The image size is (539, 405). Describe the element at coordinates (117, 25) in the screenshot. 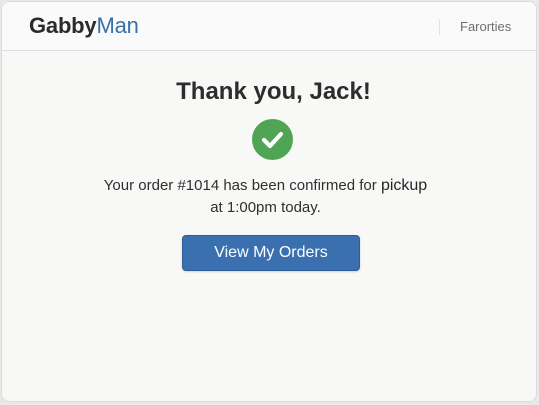

I see `logo-text-accent: Man` at that location.